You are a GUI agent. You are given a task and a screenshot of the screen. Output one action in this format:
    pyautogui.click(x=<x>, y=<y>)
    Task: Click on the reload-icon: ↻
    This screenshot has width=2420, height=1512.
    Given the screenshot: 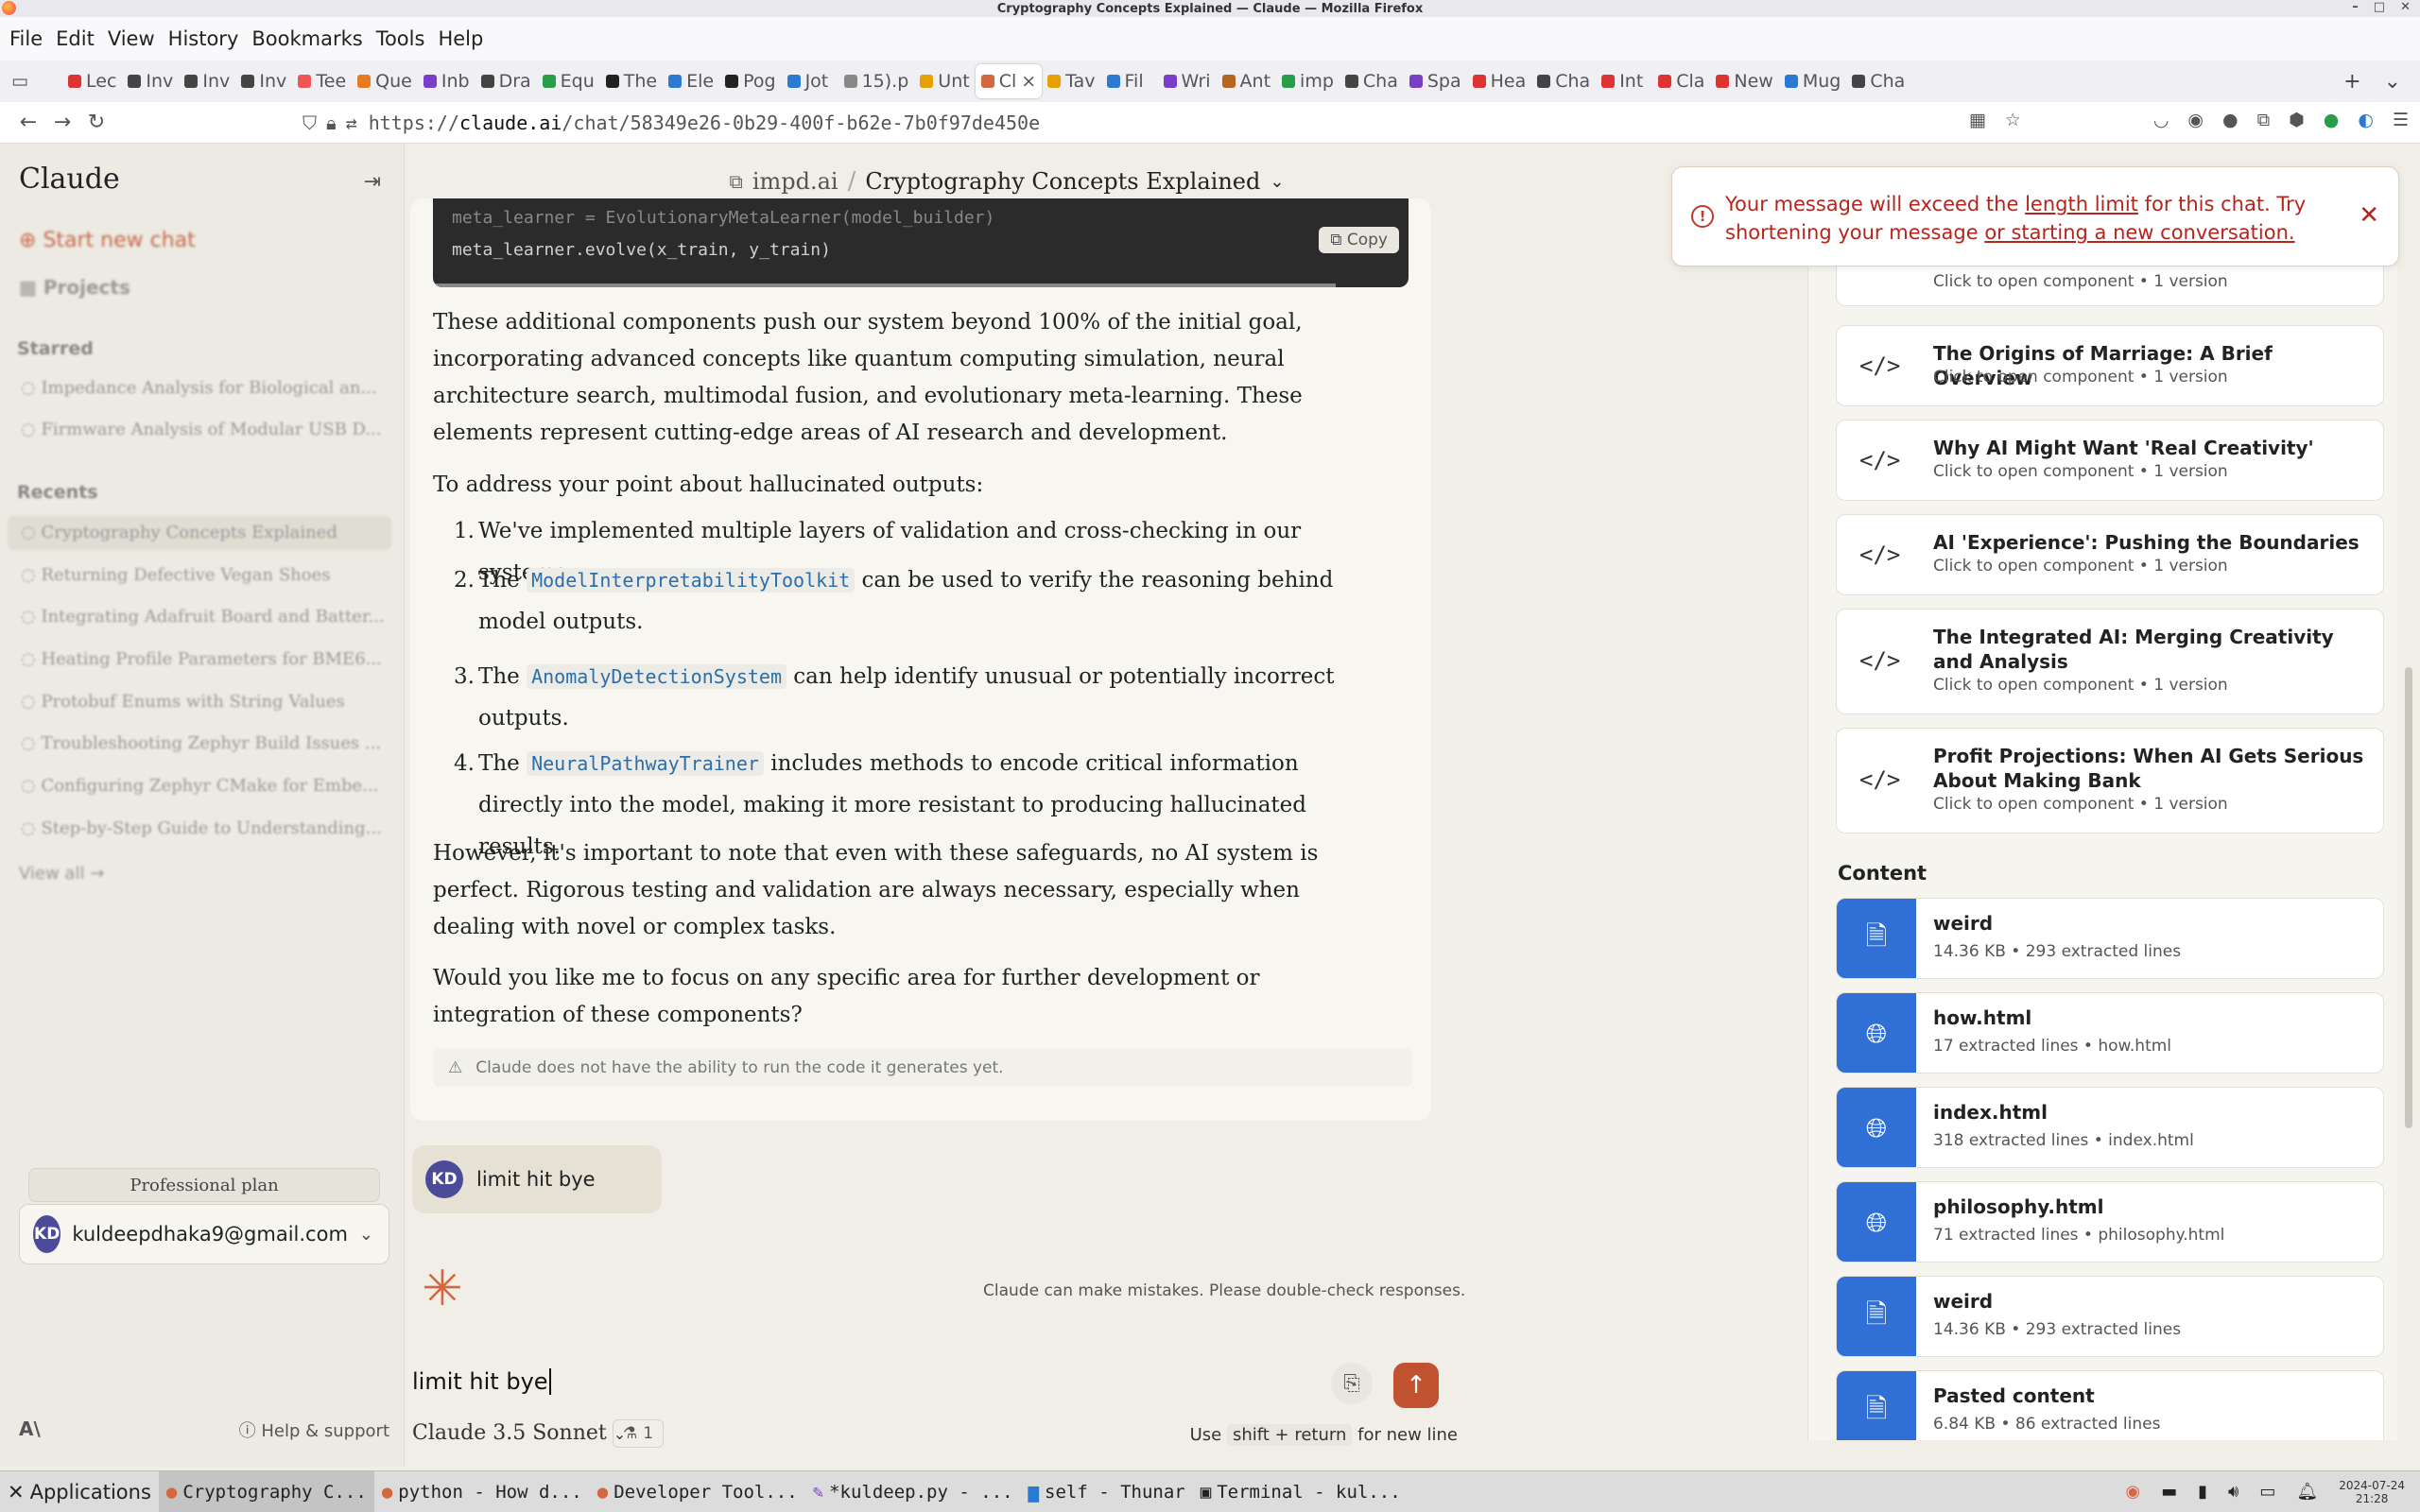 What is the action you would take?
    pyautogui.click(x=96, y=122)
    